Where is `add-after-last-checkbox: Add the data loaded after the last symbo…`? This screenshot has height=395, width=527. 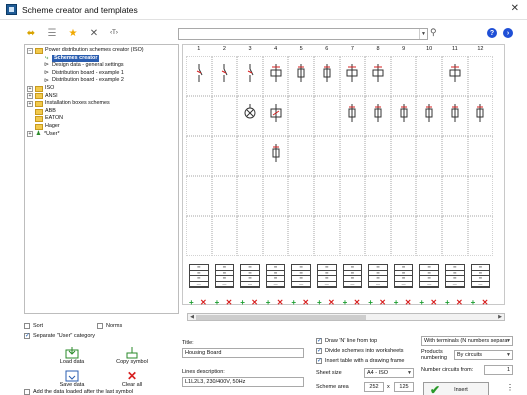
add-after-last-checkbox: Add the data loaded after the last symbo… is located at coordinates (78, 392).